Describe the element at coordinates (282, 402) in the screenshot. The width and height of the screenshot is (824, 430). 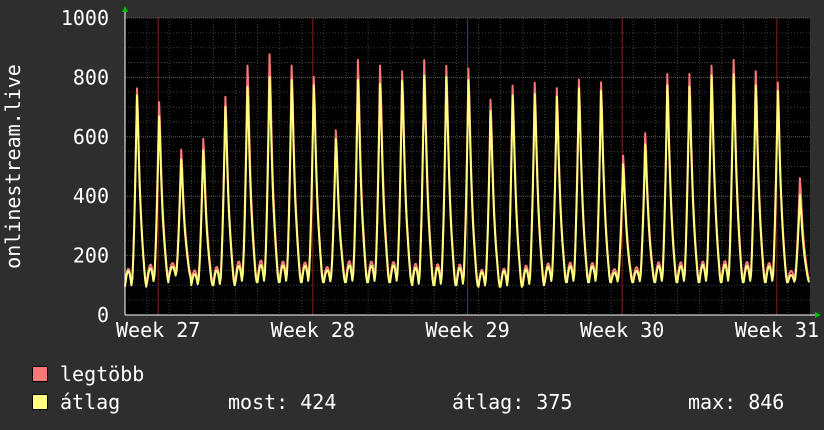
I see `stat-now: most: 424` at that location.